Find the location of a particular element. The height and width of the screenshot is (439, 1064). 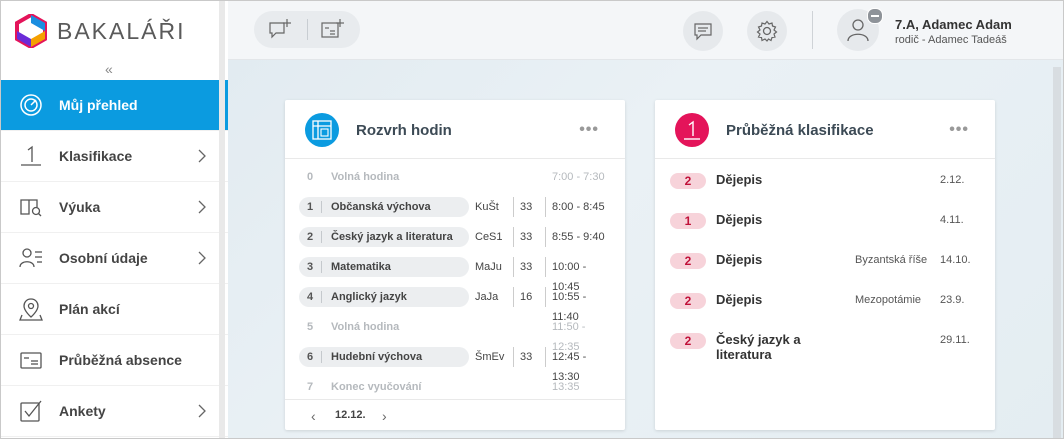

lesson-time: 10:55 - 11:40 is located at coordinates (579, 305).